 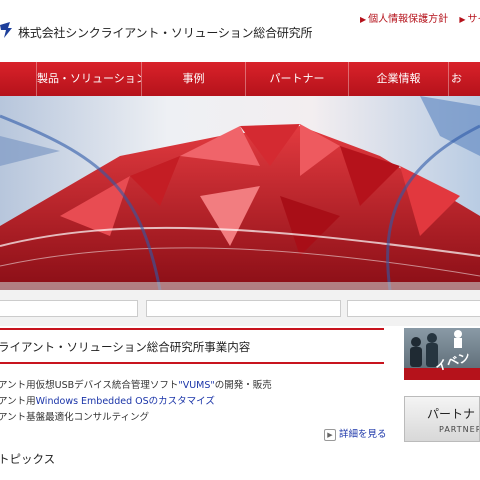 I want to click on utility-links: ▶個人情報保護方針 ▶サイト, so click(x=420, y=17).